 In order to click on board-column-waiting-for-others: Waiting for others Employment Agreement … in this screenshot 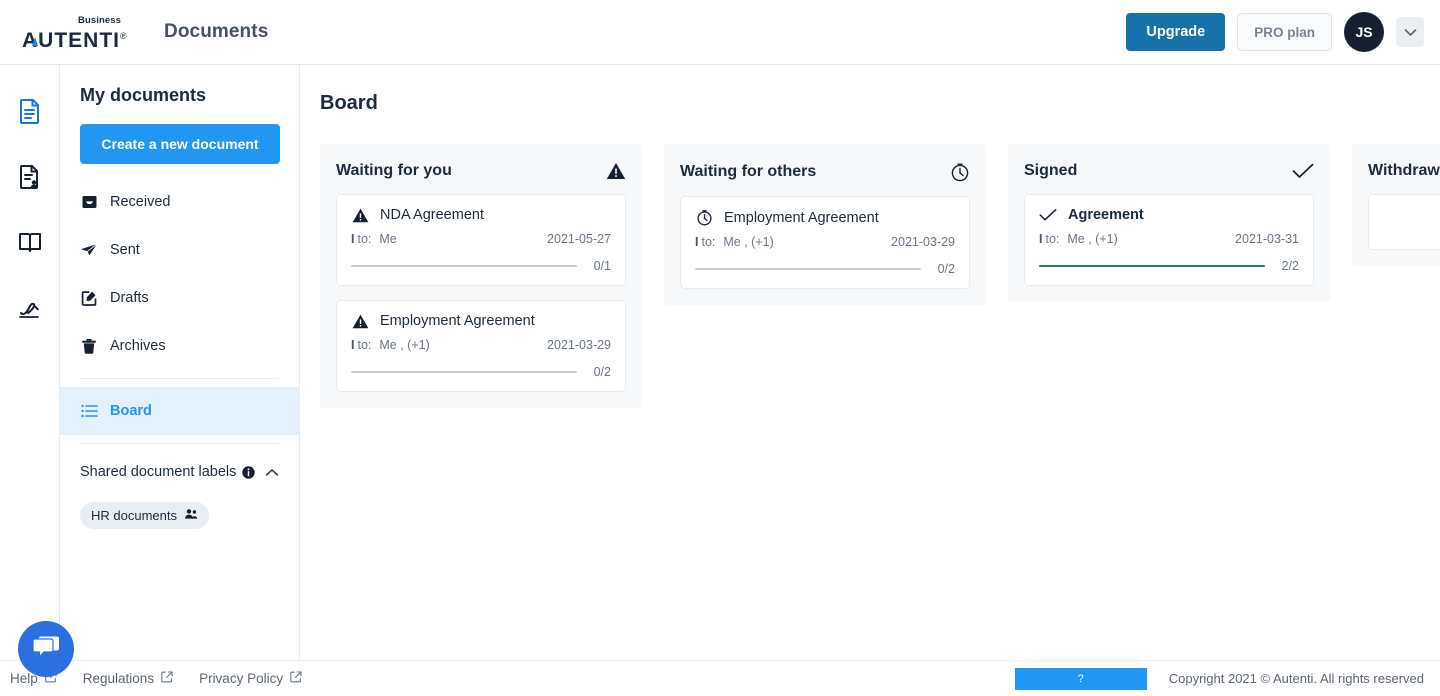, I will do `click(825, 224)`.